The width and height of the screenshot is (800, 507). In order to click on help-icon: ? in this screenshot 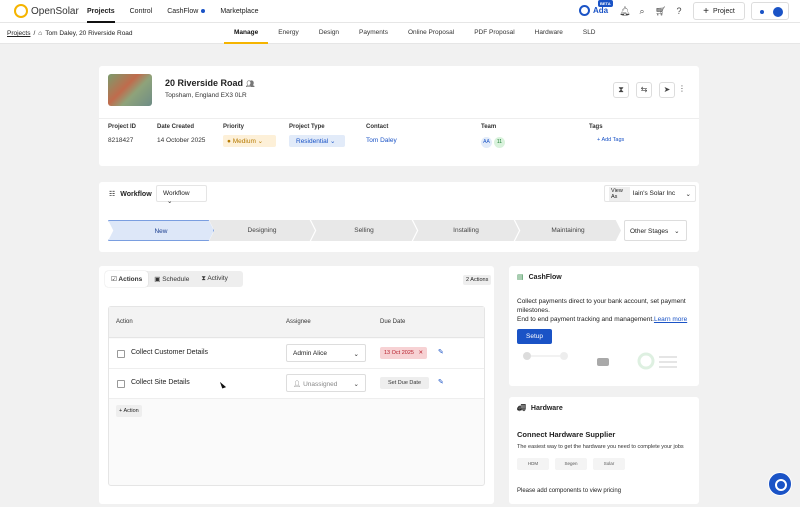, I will do `click(679, 11)`.